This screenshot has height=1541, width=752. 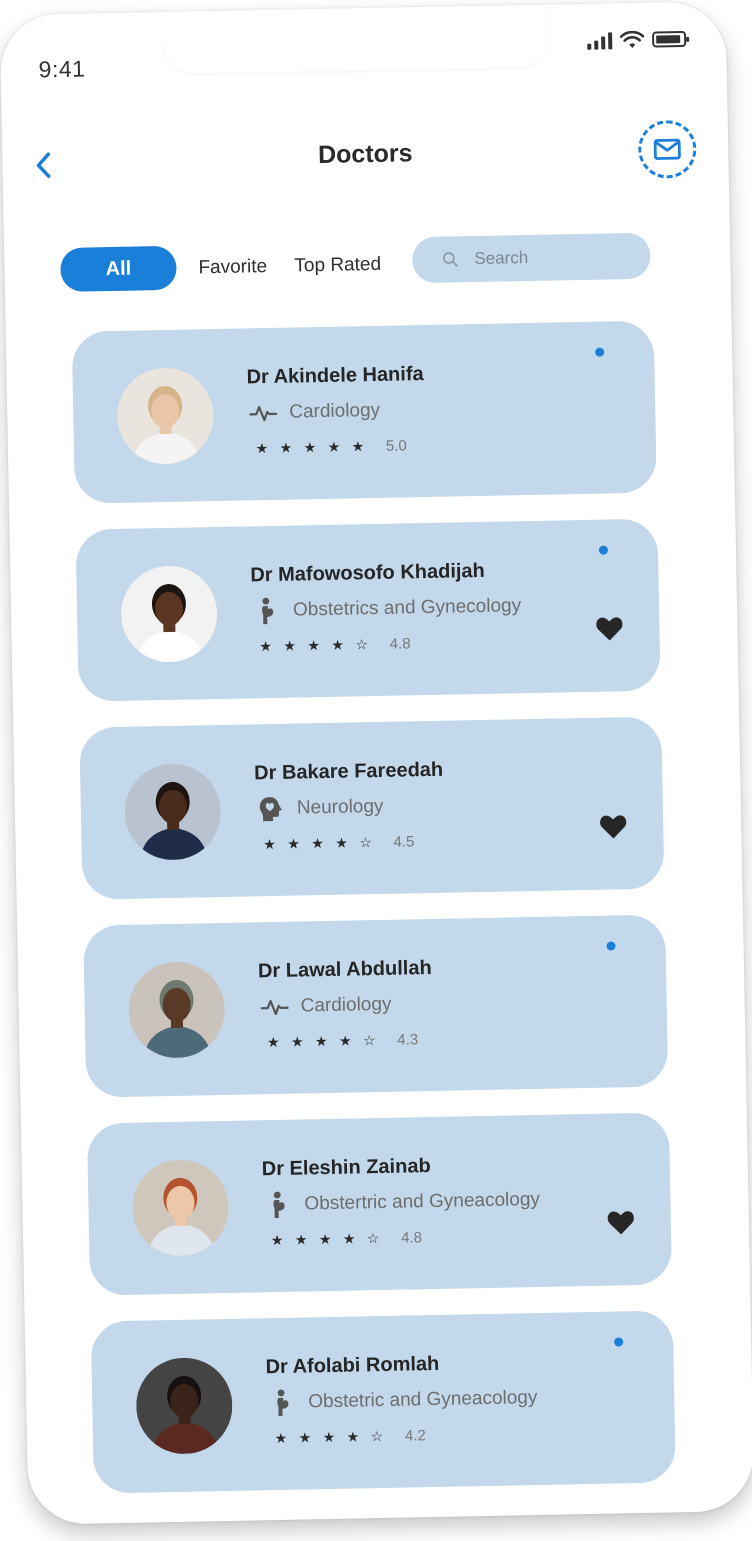 What do you see at coordinates (404, 842) in the screenshot?
I see `rating-value: 4.5` at bounding box center [404, 842].